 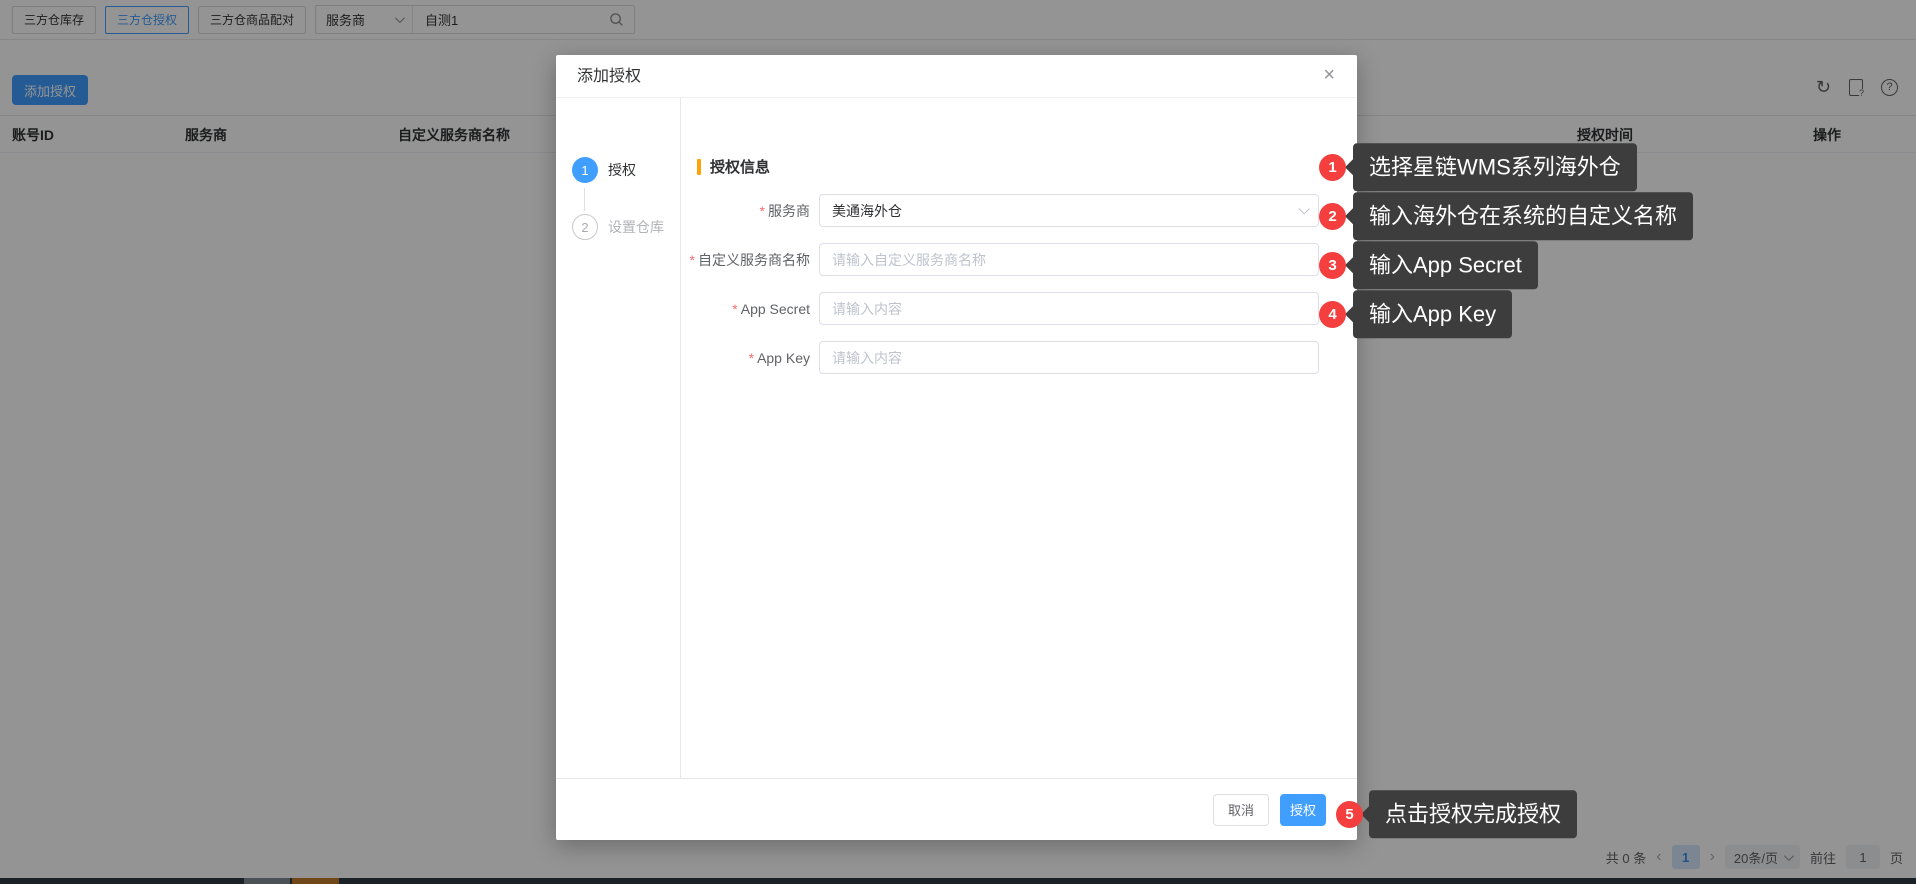 I want to click on form-row-custom-provider-name: * 自定义服务商名称, so click(x=1002, y=259).